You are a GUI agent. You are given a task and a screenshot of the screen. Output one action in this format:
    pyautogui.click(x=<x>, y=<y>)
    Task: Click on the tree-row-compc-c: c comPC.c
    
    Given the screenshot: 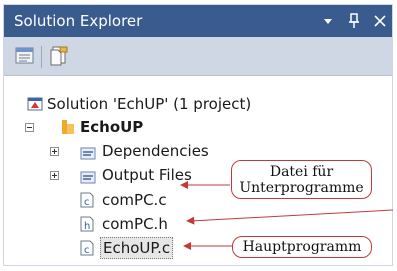 What is the action you would take?
    pyautogui.click(x=114, y=200)
    